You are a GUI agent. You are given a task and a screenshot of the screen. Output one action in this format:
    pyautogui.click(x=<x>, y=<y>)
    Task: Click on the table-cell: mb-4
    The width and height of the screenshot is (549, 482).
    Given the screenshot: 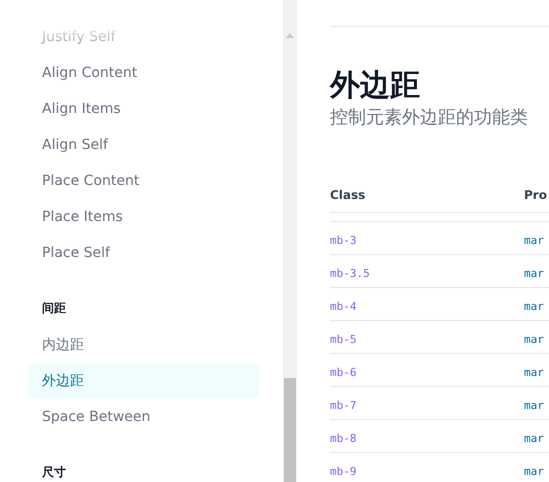 What is the action you would take?
    pyautogui.click(x=343, y=306)
    